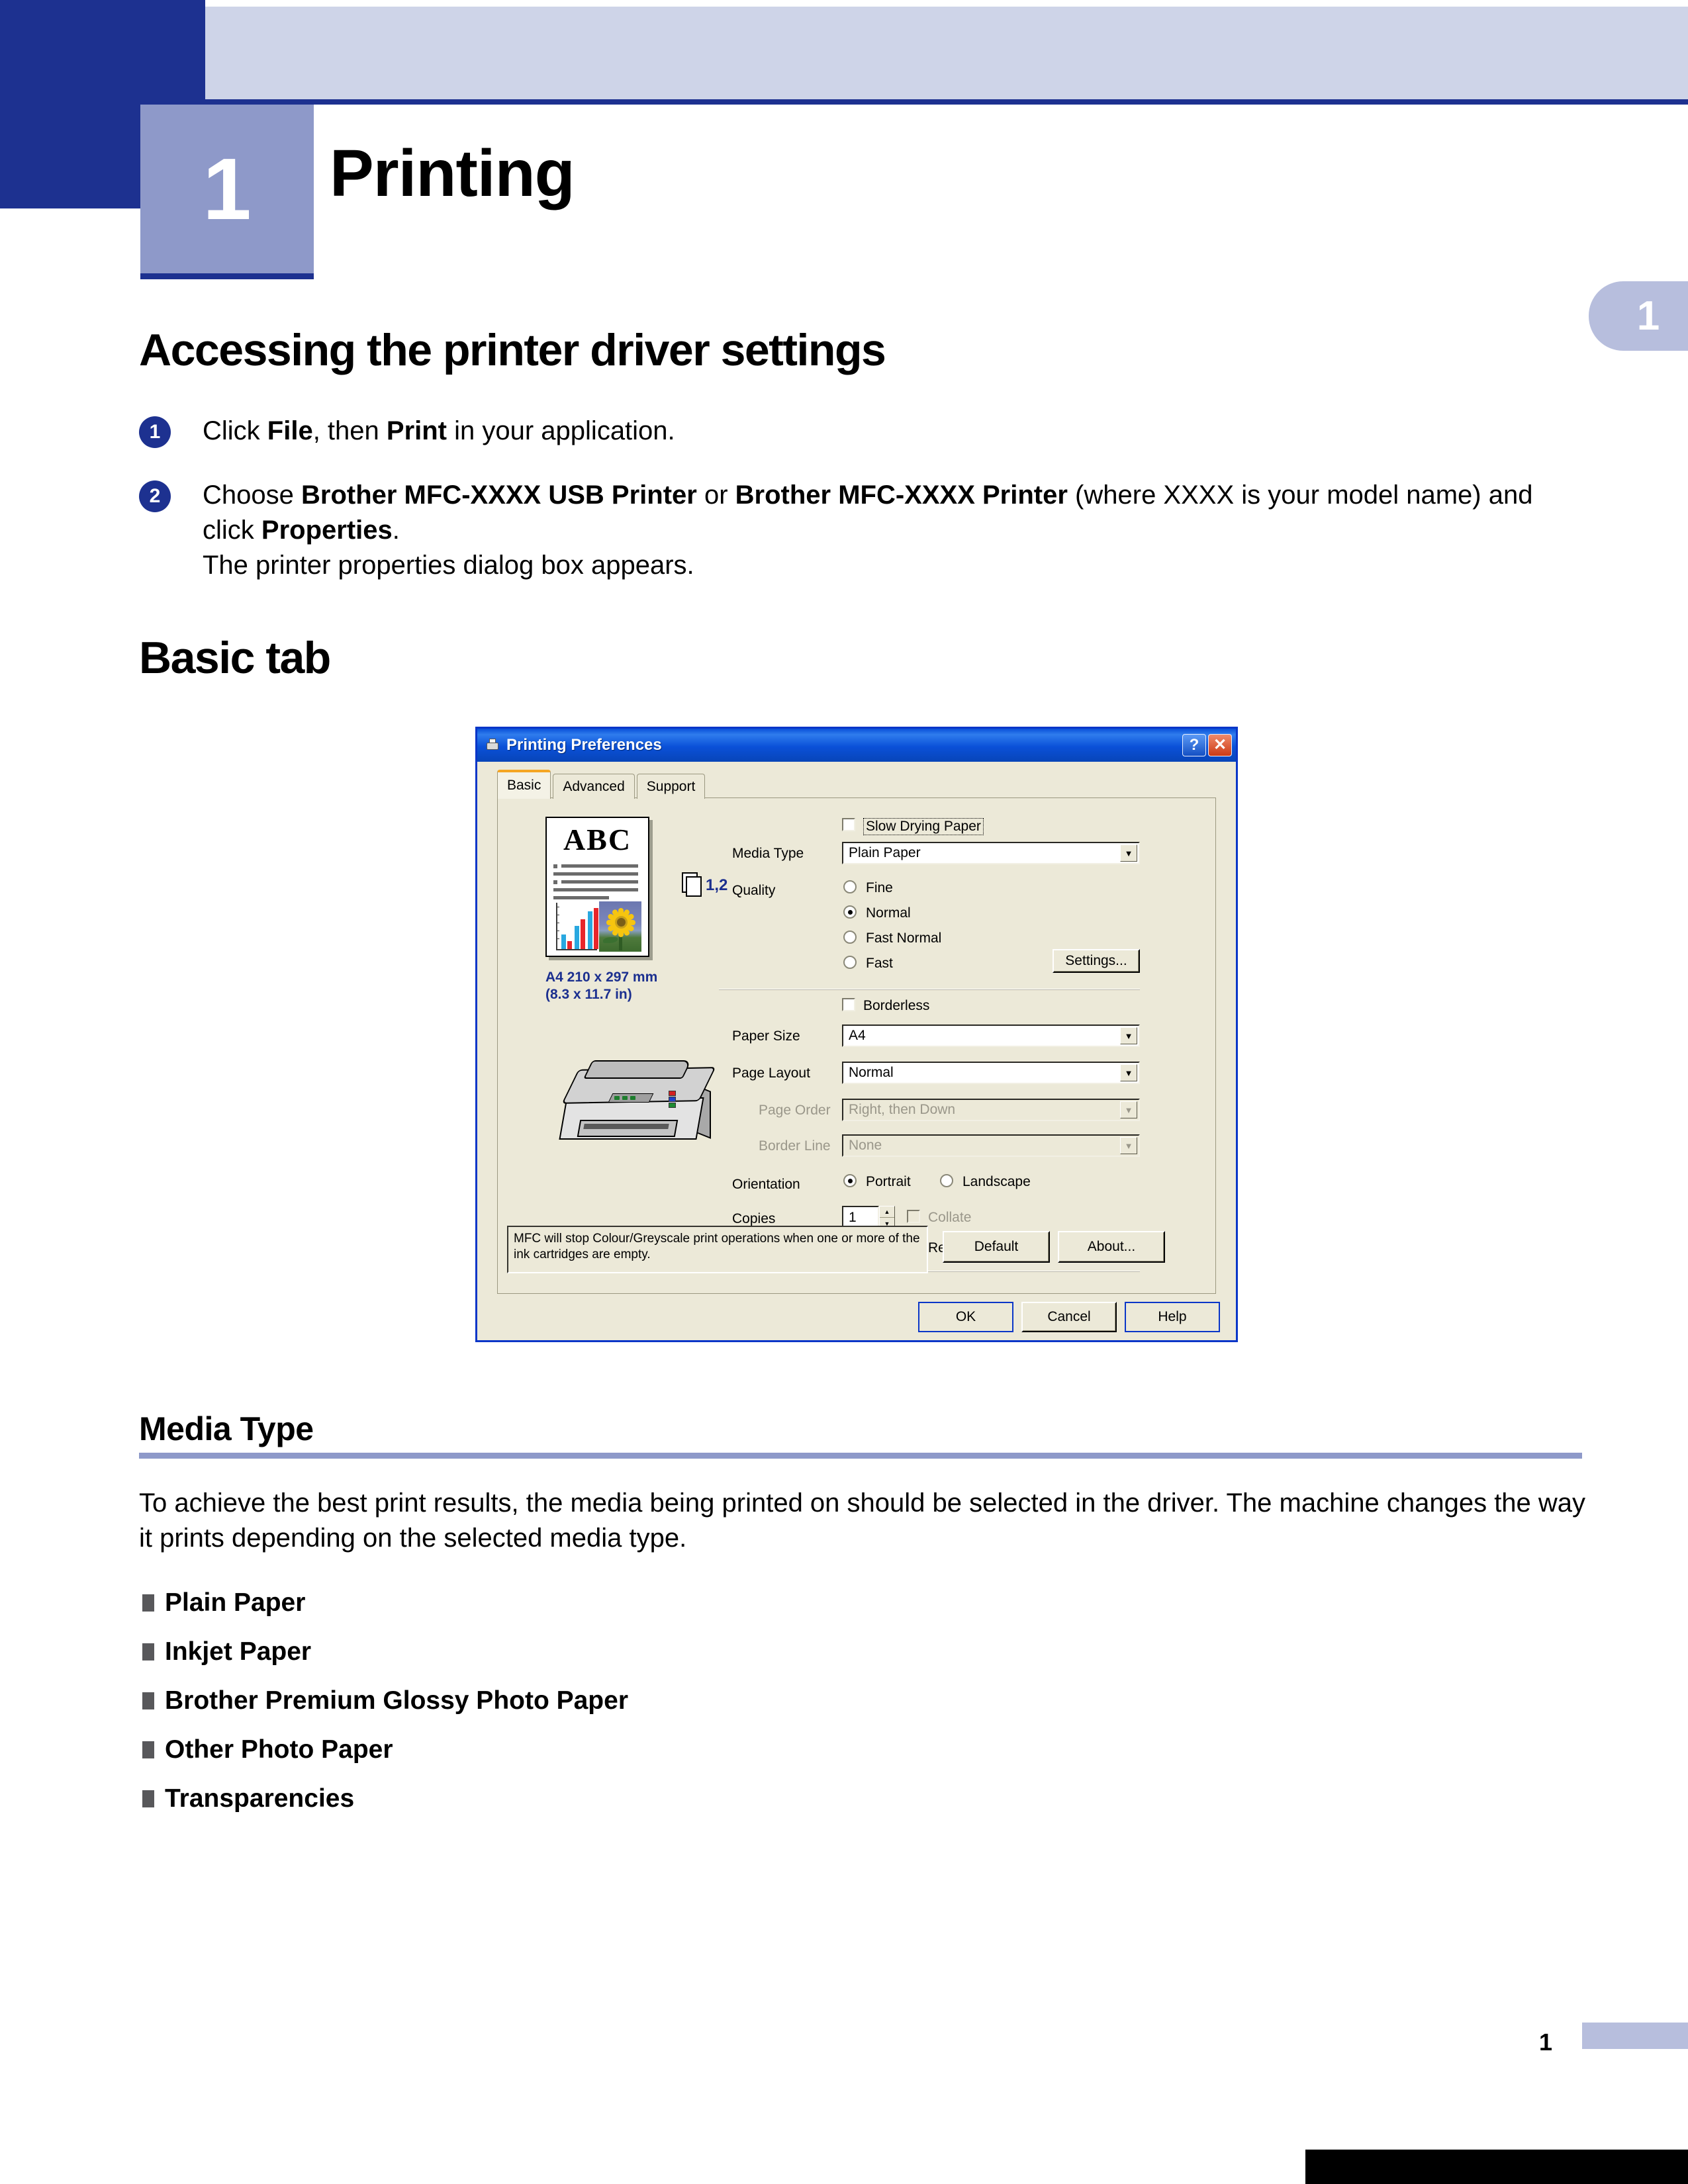 Image resolution: width=1688 pixels, height=2184 pixels. What do you see at coordinates (260, 1798) in the screenshot?
I see `list-item-label: Transparencies` at bounding box center [260, 1798].